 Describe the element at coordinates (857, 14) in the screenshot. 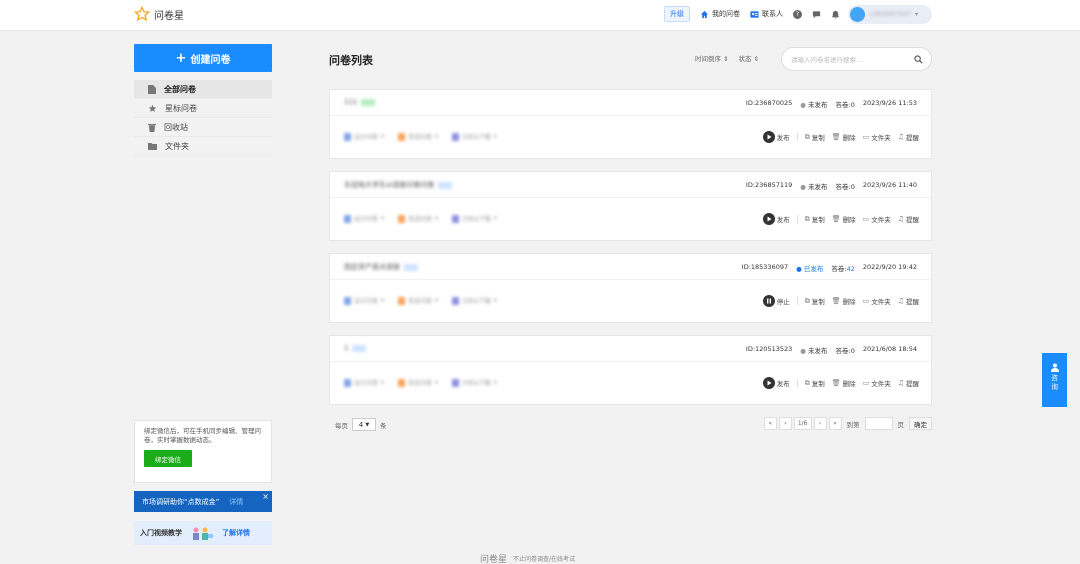

I see `avatar` at that location.